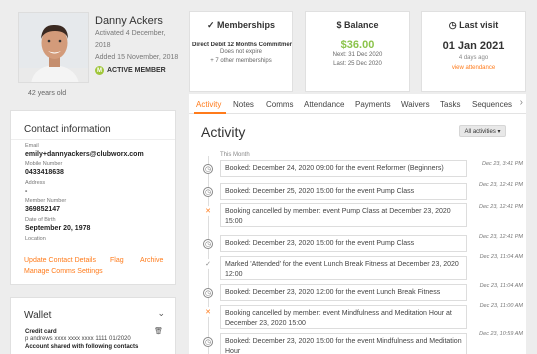  Describe the element at coordinates (339, 25) in the screenshot. I see `dollar-icon: $` at that location.